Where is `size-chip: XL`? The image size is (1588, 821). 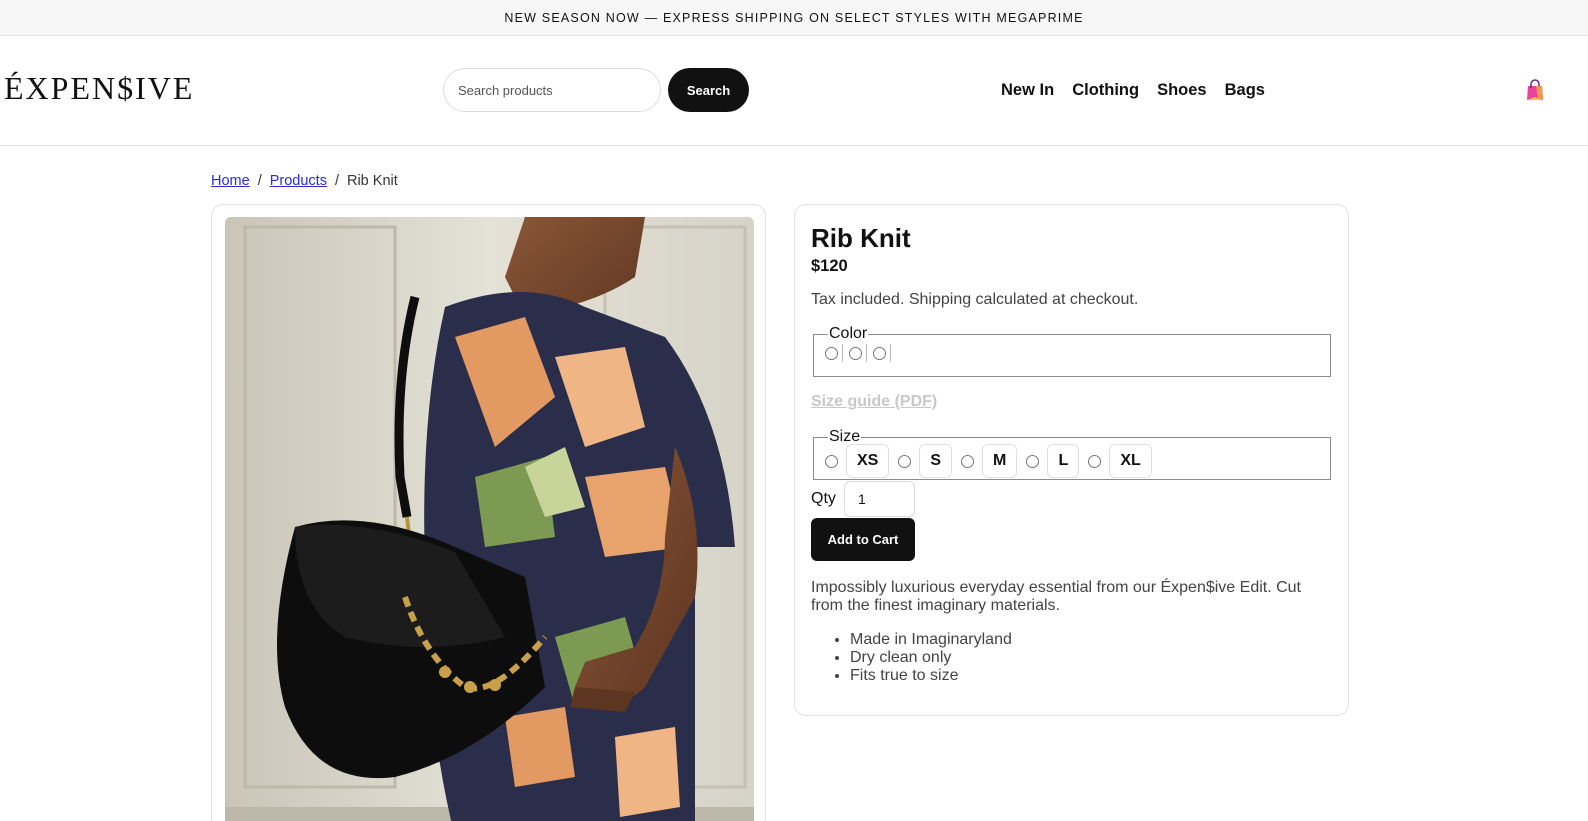
size-chip: XL is located at coordinates (1130, 461).